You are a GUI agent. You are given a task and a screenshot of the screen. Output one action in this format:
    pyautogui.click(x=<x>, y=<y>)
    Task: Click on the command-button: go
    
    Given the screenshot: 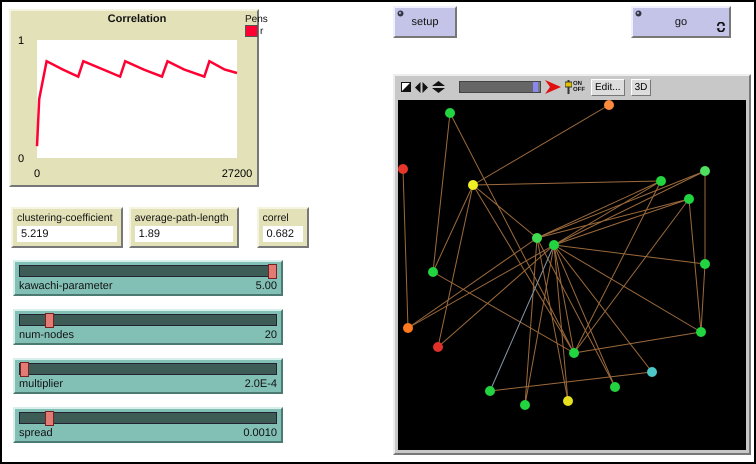 What is the action you would take?
    pyautogui.click(x=681, y=22)
    